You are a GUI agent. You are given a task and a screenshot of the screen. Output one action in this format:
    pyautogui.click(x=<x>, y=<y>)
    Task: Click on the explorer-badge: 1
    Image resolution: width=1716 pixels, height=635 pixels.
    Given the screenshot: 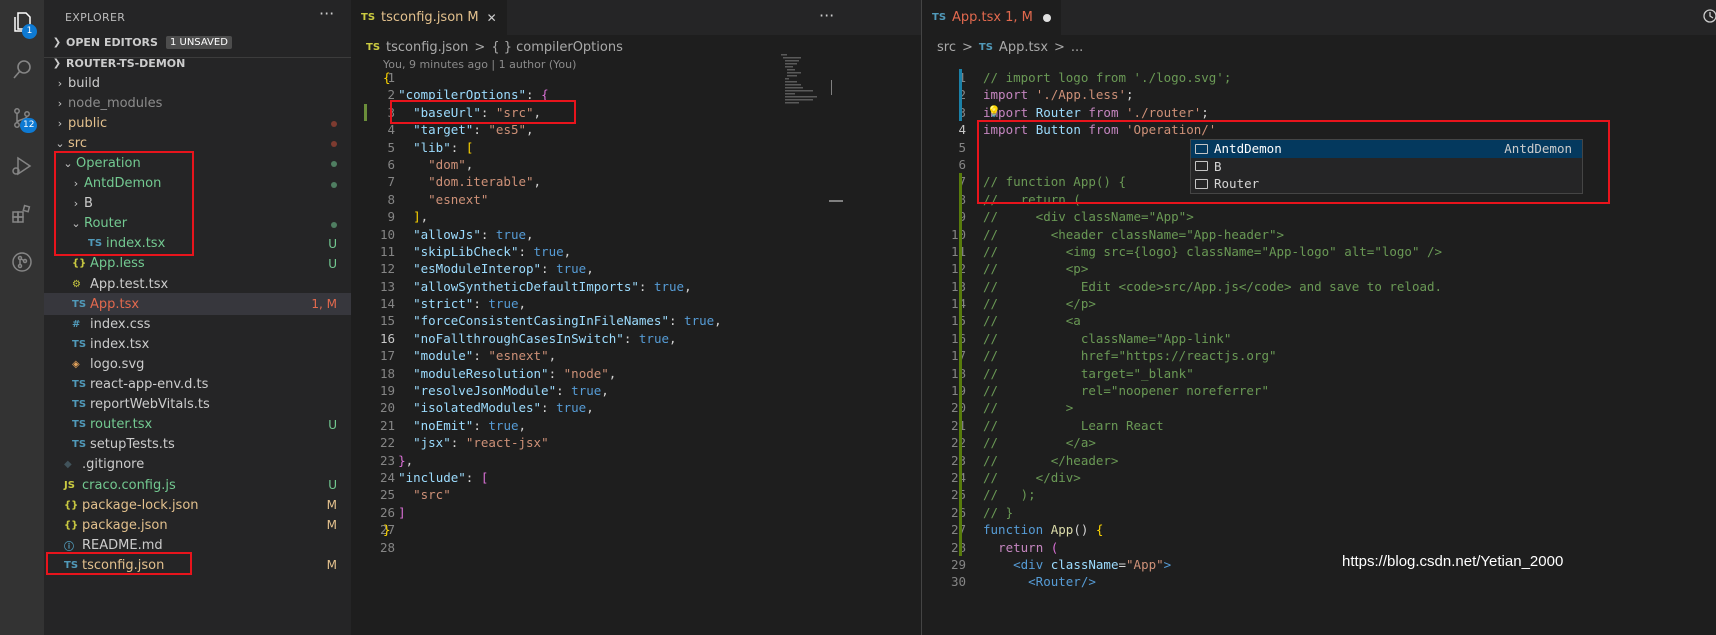 What is the action you would take?
    pyautogui.click(x=29, y=31)
    